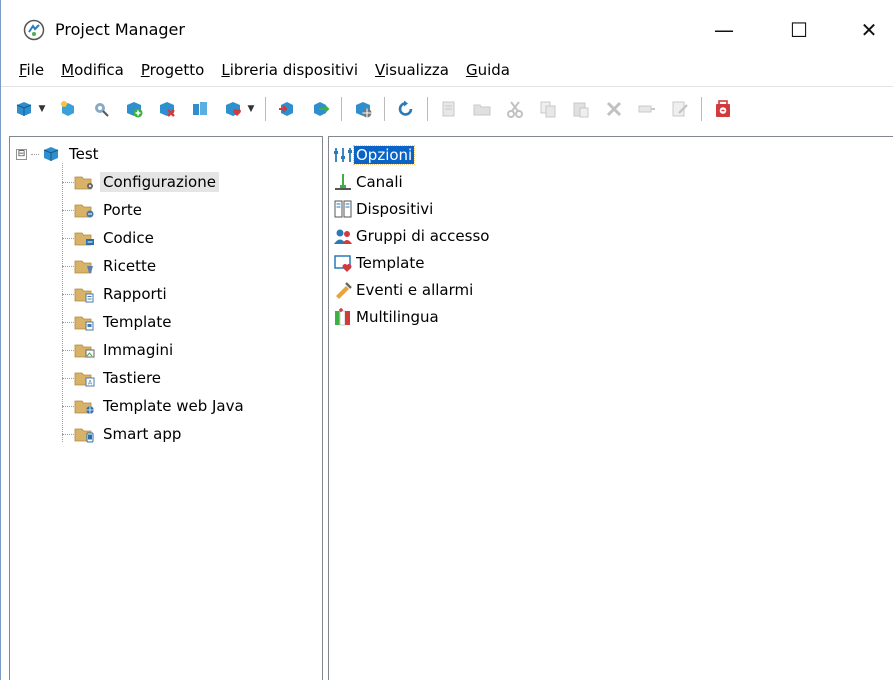  I want to click on template-icon, so click(343, 263).